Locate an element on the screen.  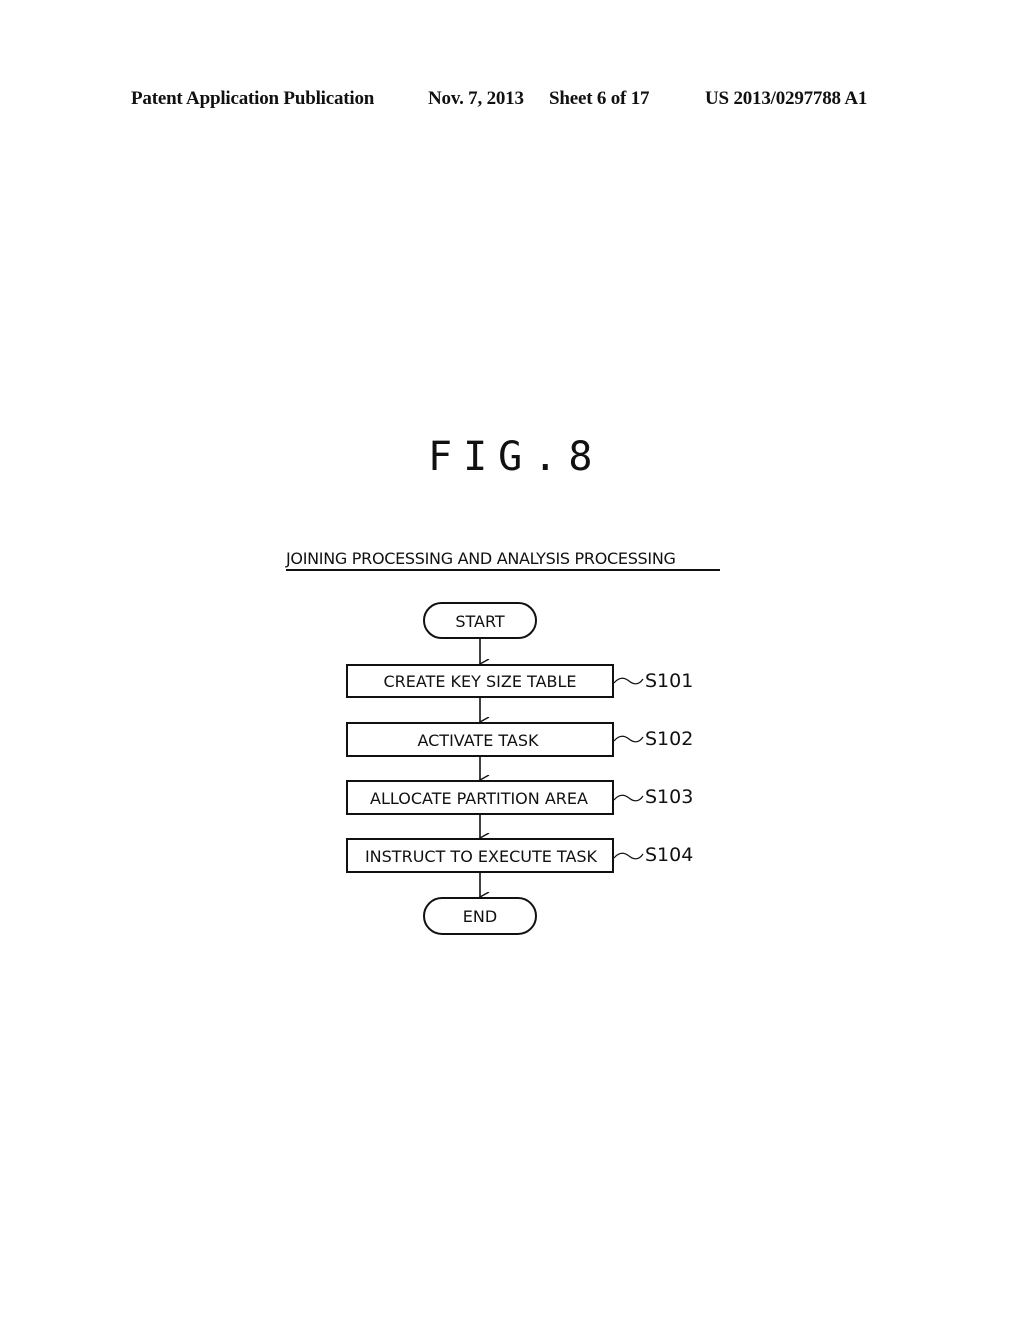
start-label: START is located at coordinates (480, 621).